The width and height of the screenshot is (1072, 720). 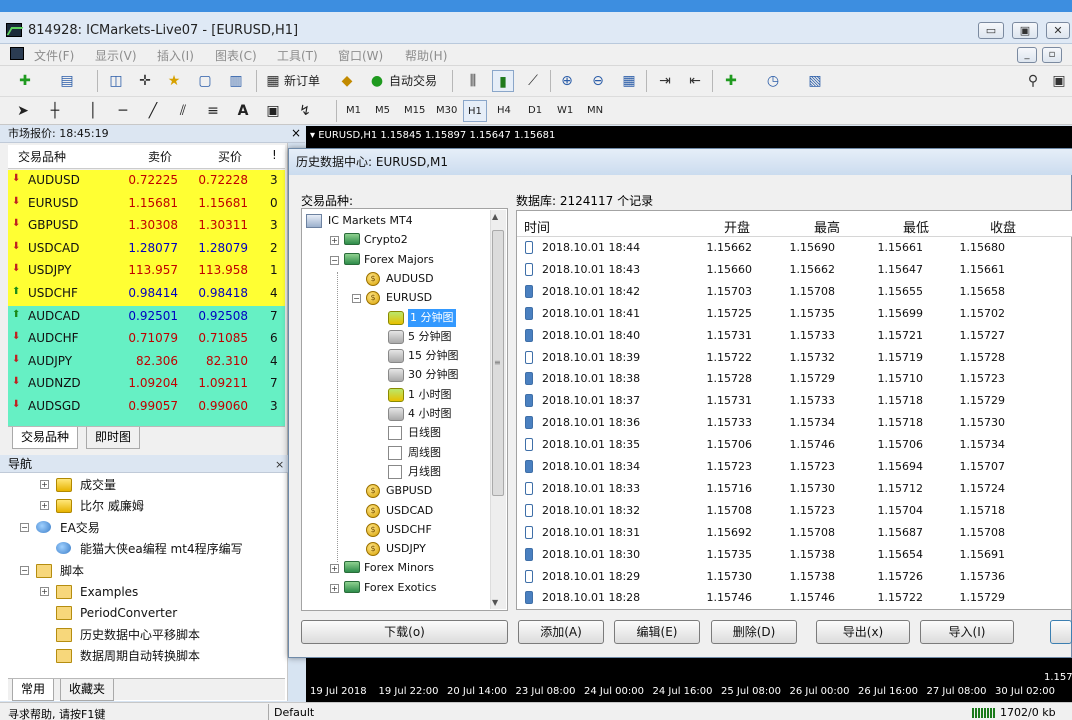 What do you see at coordinates (473, 81) in the screenshot?
I see `bar-chart-icon: ⫼` at bounding box center [473, 81].